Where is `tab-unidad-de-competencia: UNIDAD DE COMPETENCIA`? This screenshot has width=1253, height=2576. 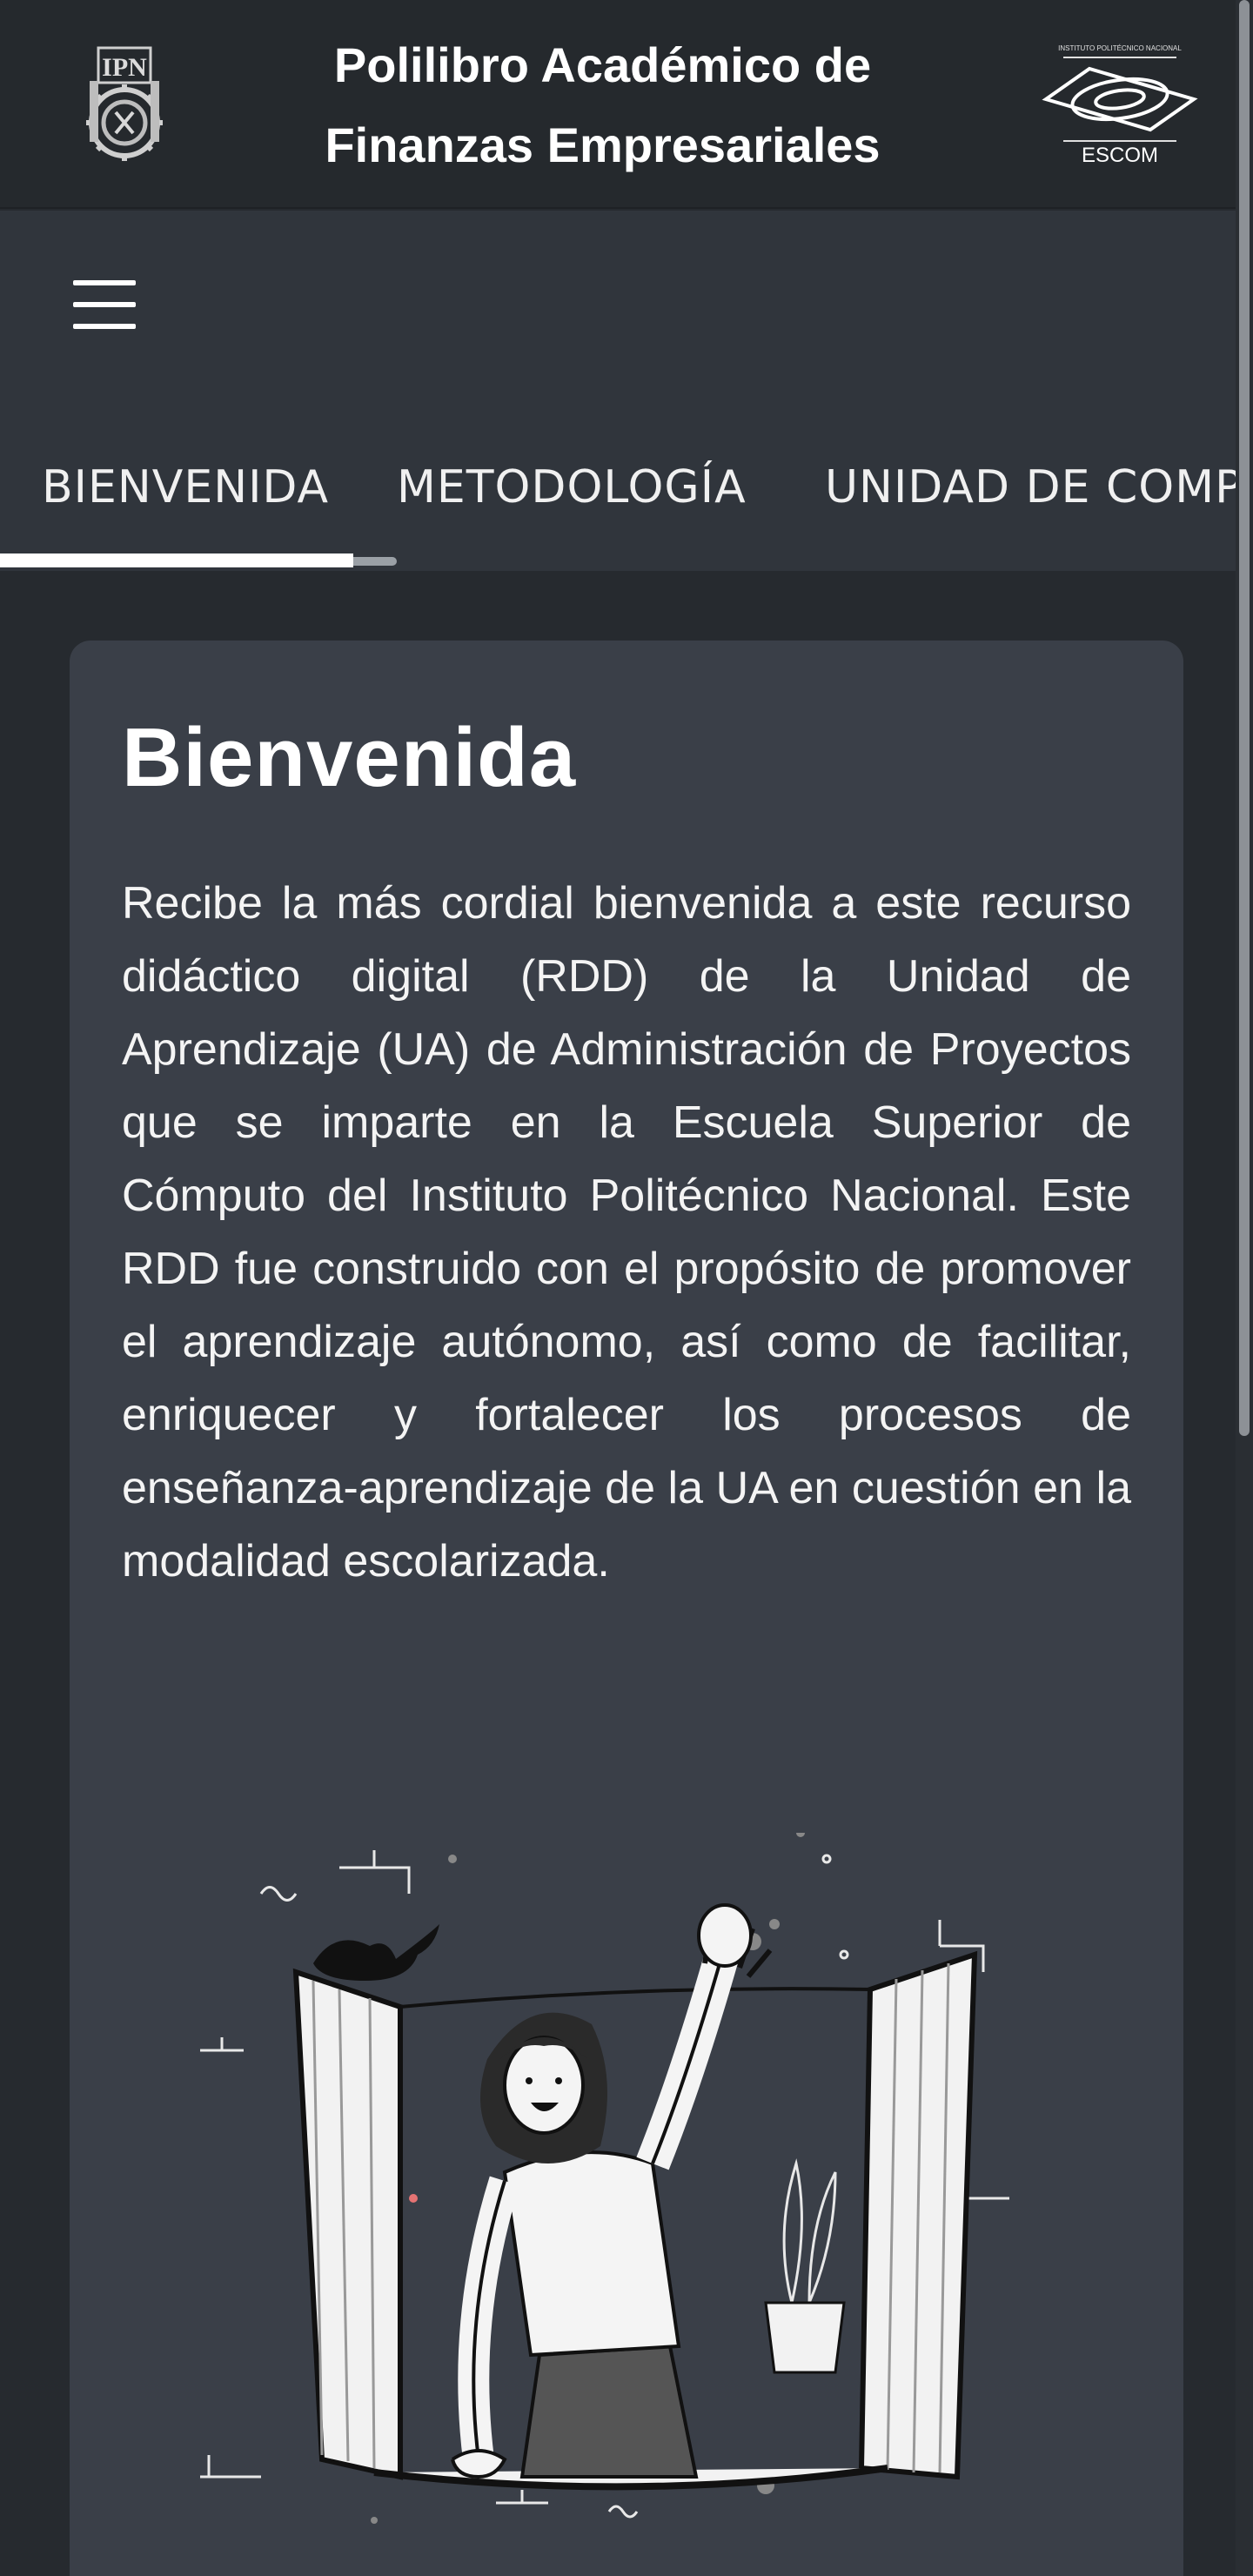
tab-unidad-de-competencia: UNIDAD DE COMPETENCIA is located at coordinates (1030, 487).